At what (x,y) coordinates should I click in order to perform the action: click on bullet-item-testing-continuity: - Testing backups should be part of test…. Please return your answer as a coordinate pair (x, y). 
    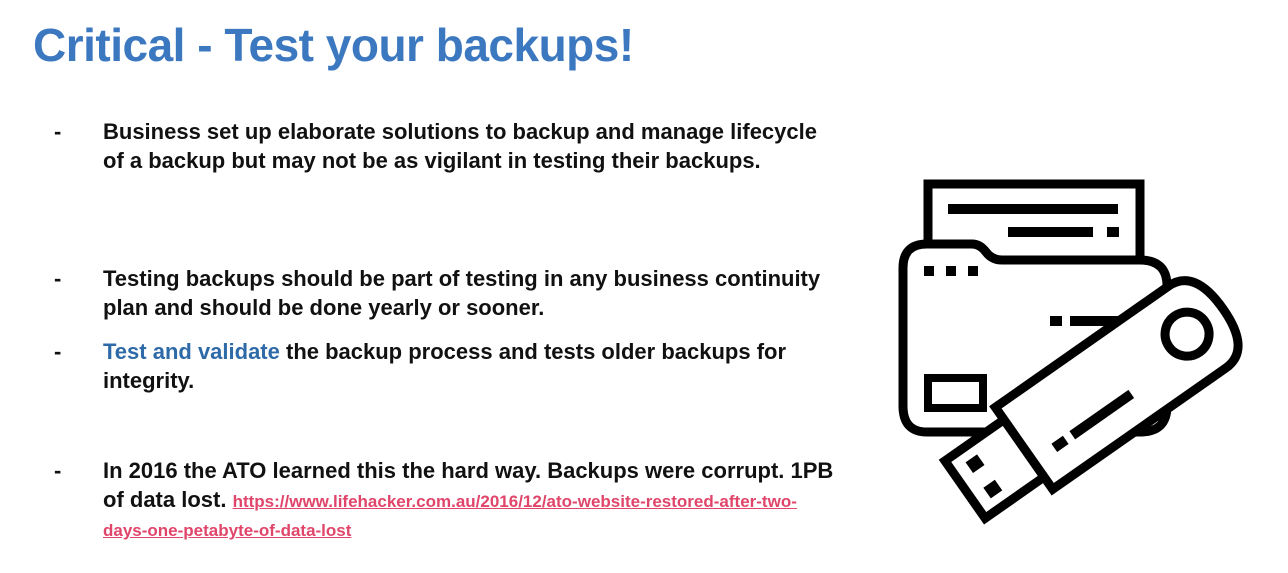
    Looking at the image, I should click on (445, 293).